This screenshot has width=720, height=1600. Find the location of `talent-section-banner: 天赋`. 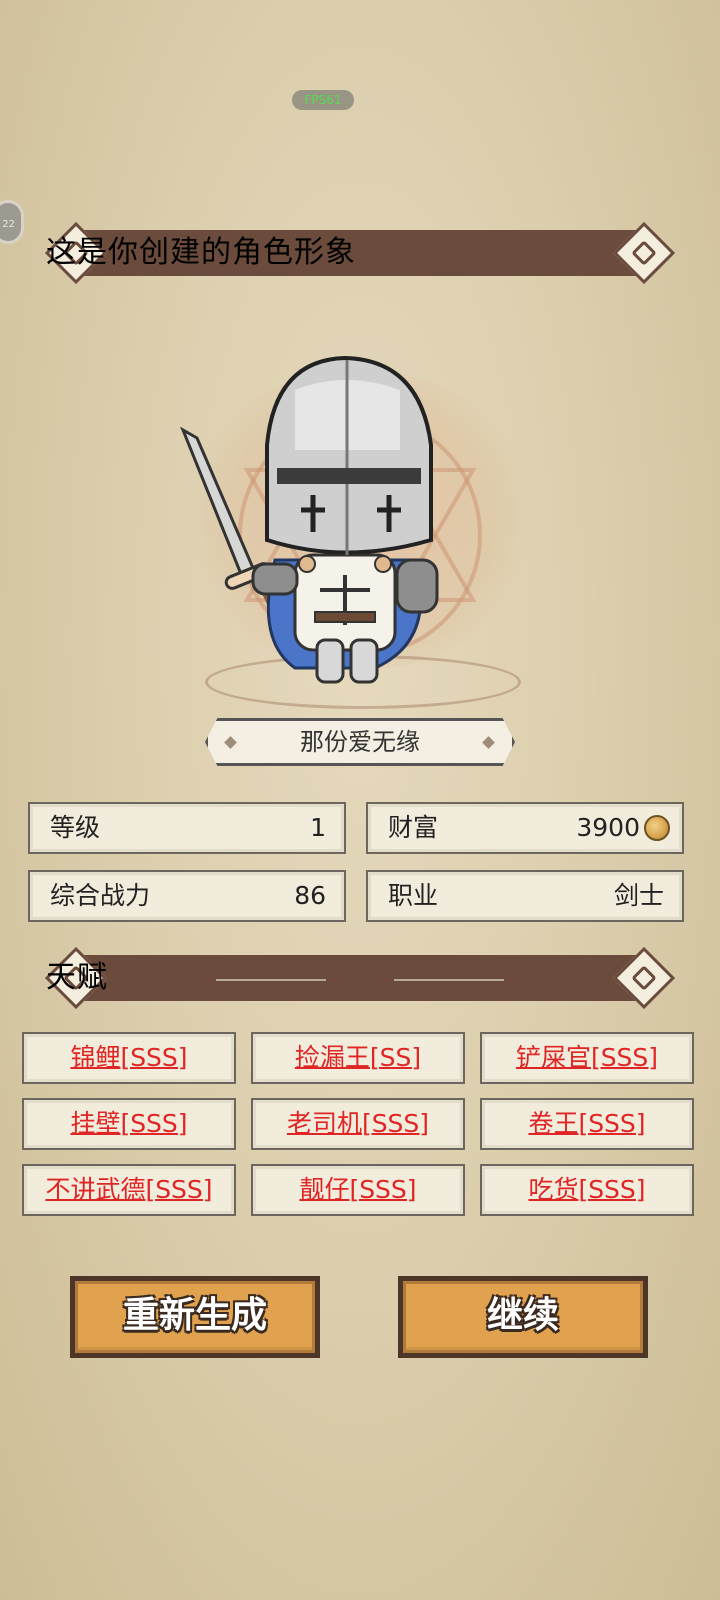

talent-section-banner: 天赋 is located at coordinates (360, 978).